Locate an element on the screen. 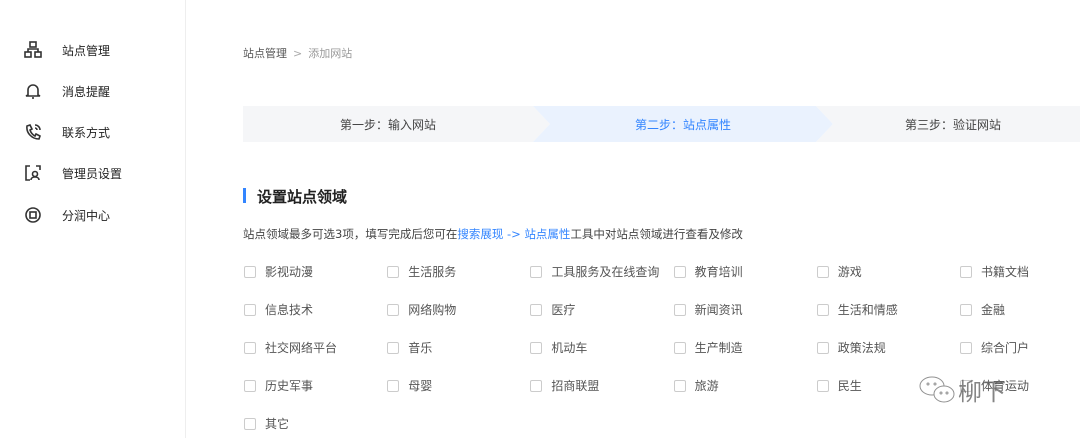 The image size is (1080, 438). domain-option: 政策法规 is located at coordinates (851, 347).